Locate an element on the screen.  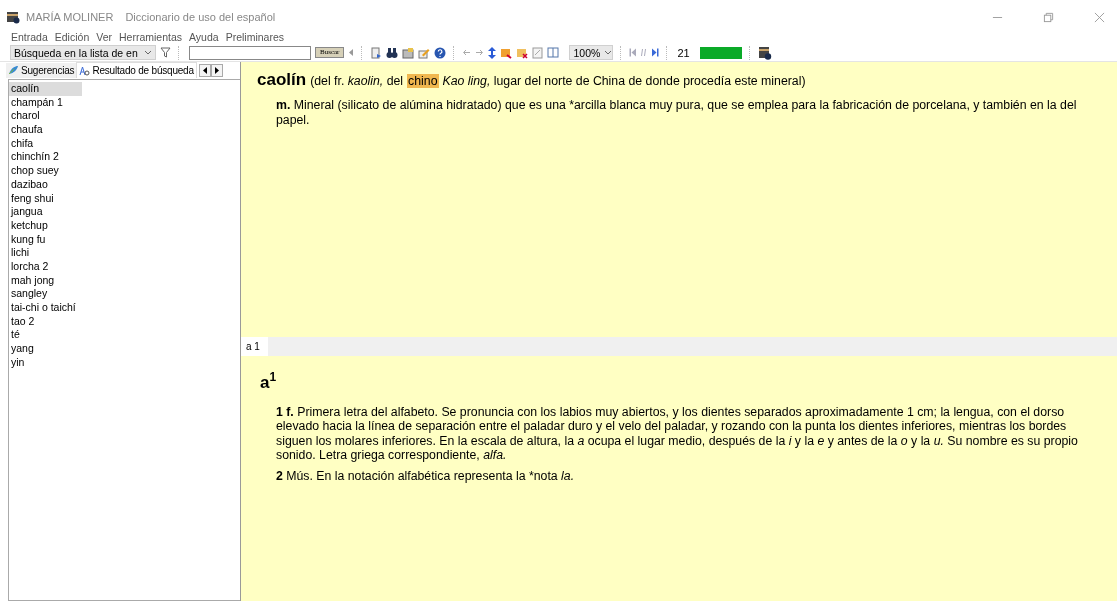
menu-item: Ver is located at coordinates (104, 37).